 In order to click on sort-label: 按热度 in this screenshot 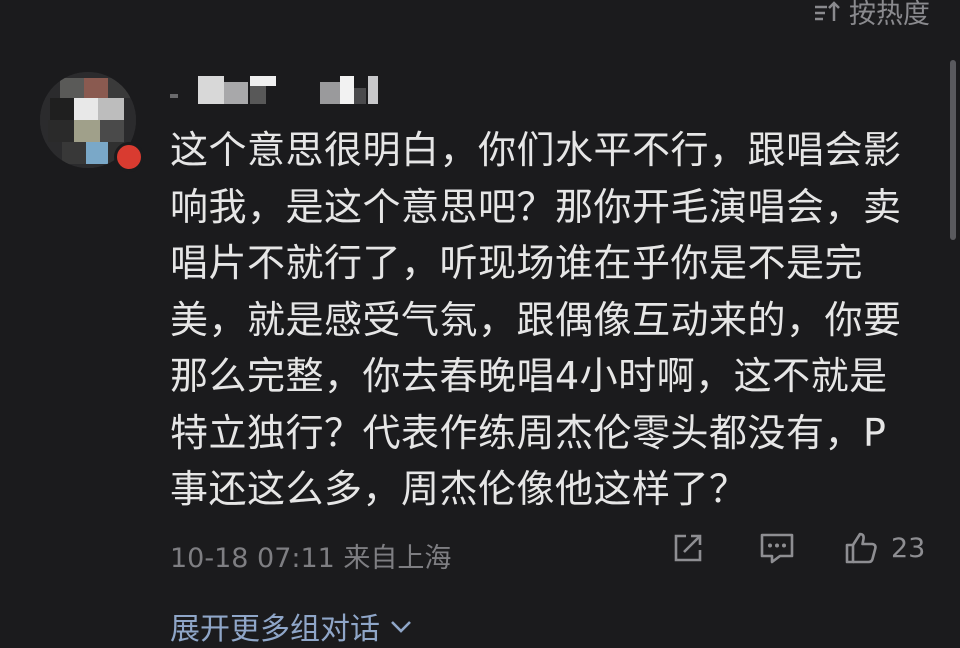, I will do `click(889, 15)`.